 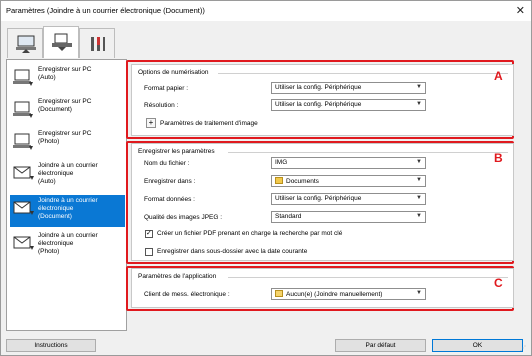 I want to click on group-title: Options de numérisation, so click(x=173, y=72).